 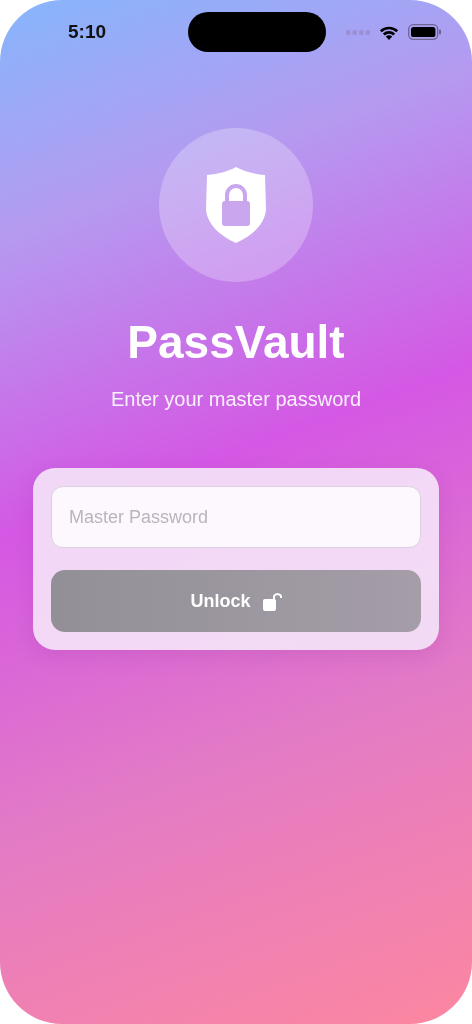 What do you see at coordinates (389, 32) in the screenshot?
I see `wifi-icon` at bounding box center [389, 32].